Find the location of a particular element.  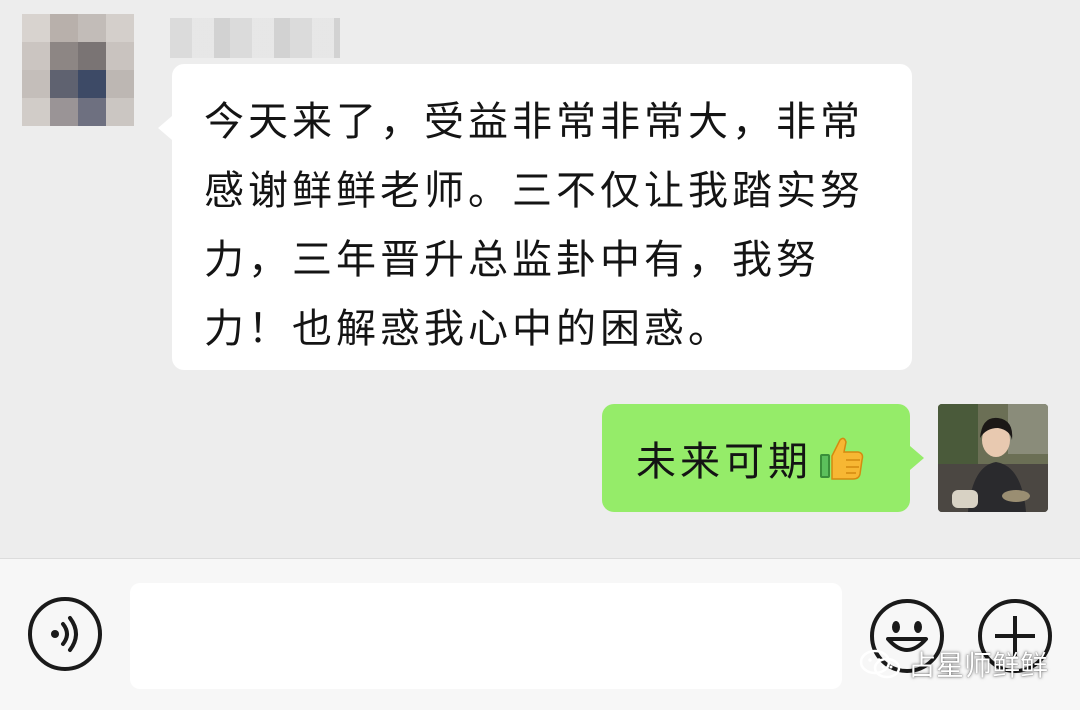

user-photo-avatar-icon is located at coordinates (993, 458).